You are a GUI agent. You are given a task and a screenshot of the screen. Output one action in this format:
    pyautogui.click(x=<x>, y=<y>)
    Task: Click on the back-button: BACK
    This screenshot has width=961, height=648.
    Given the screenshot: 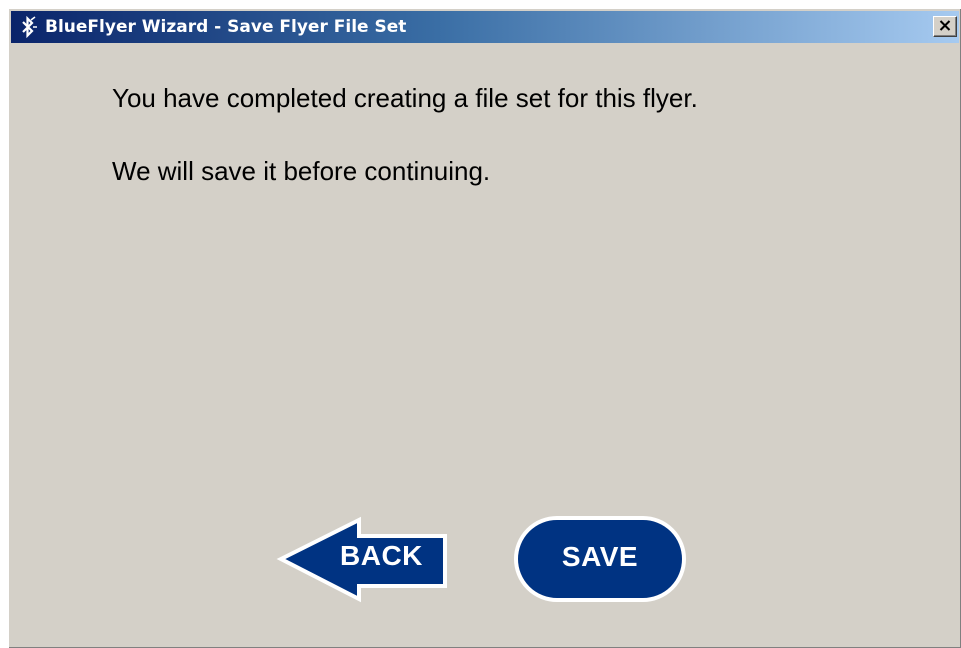 What is the action you would take?
    pyautogui.click(x=361, y=559)
    